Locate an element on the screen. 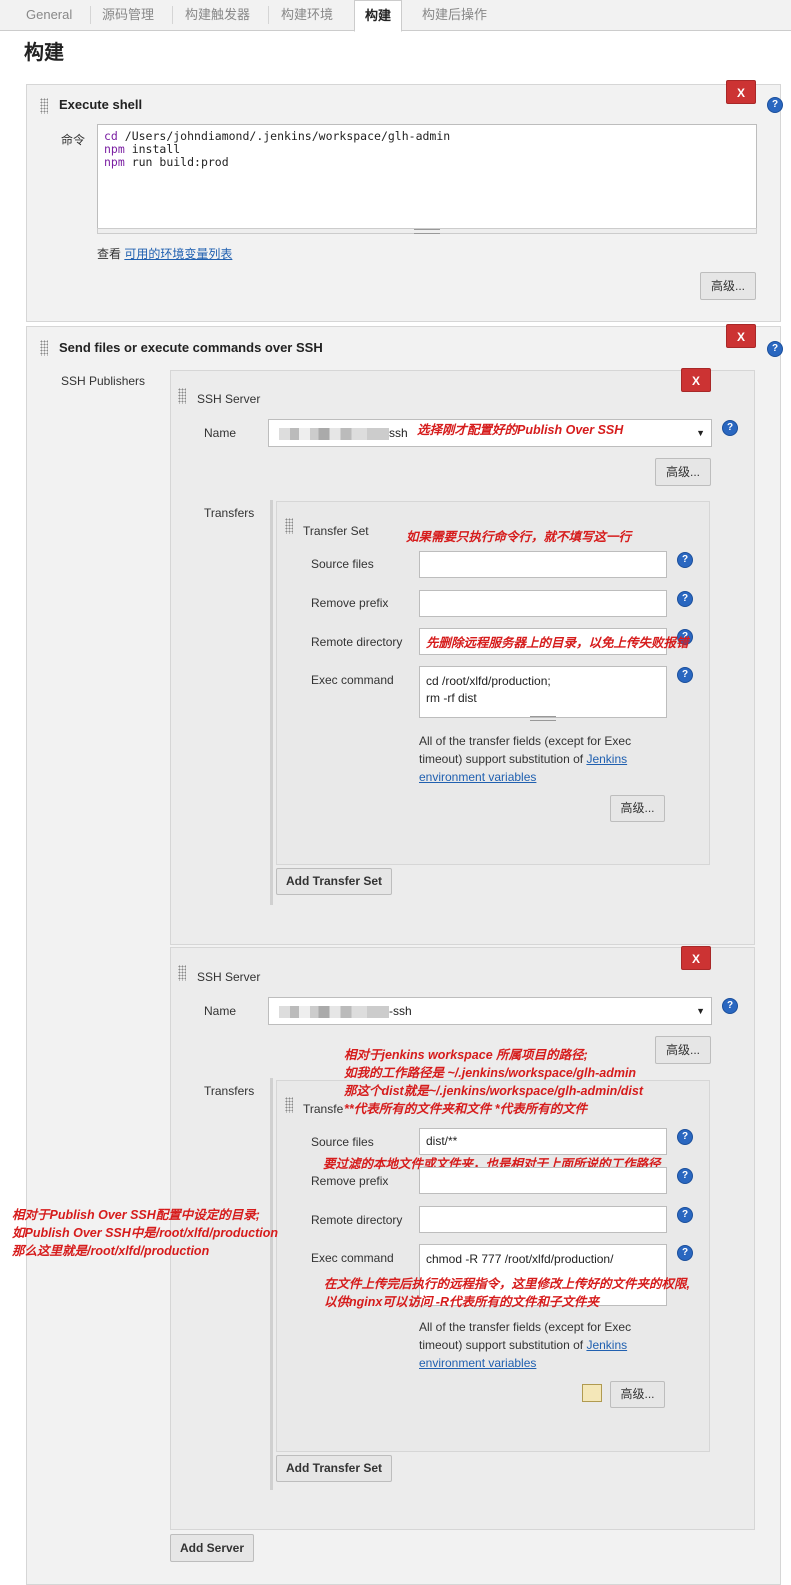 The height and width of the screenshot is (1585, 791). annotation-note: 选择刚才配置好的Publish Over SSH is located at coordinates (520, 430).